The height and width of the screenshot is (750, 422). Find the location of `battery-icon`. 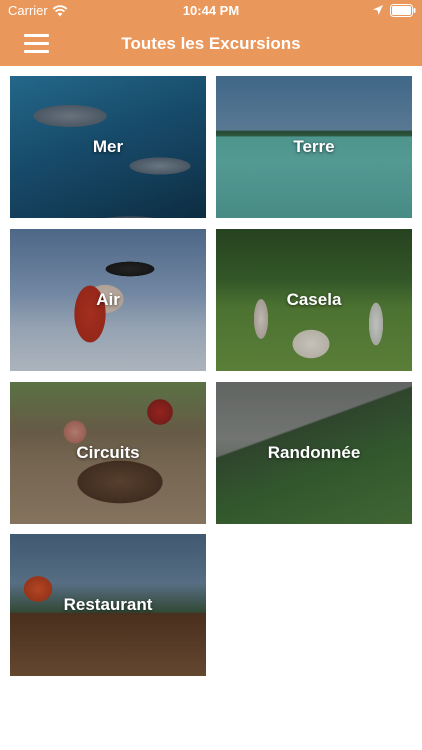

battery-icon is located at coordinates (403, 10).